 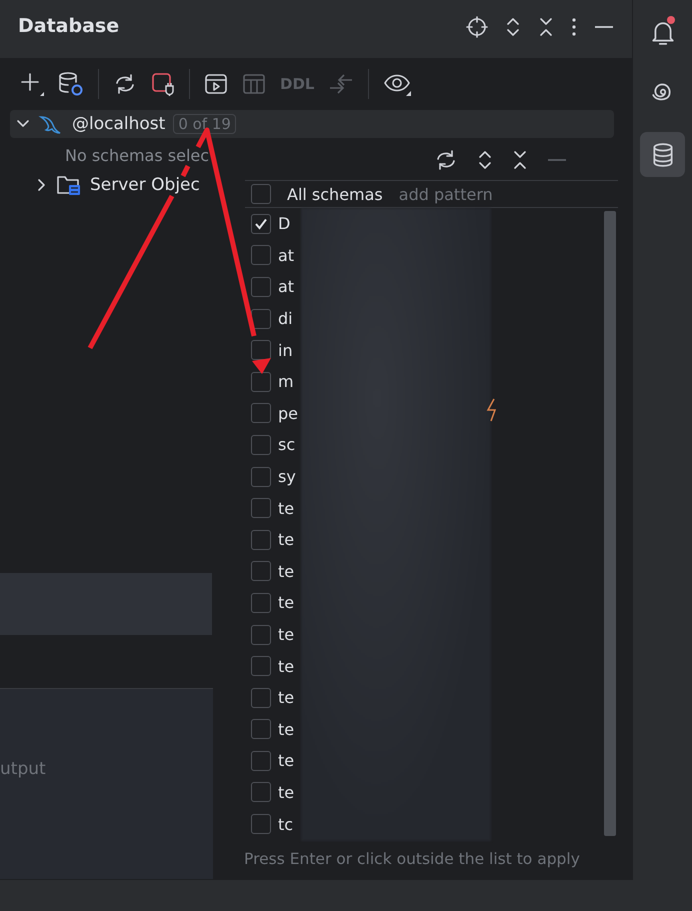 What do you see at coordinates (397, 84) in the screenshot?
I see `eye-icon` at bounding box center [397, 84].